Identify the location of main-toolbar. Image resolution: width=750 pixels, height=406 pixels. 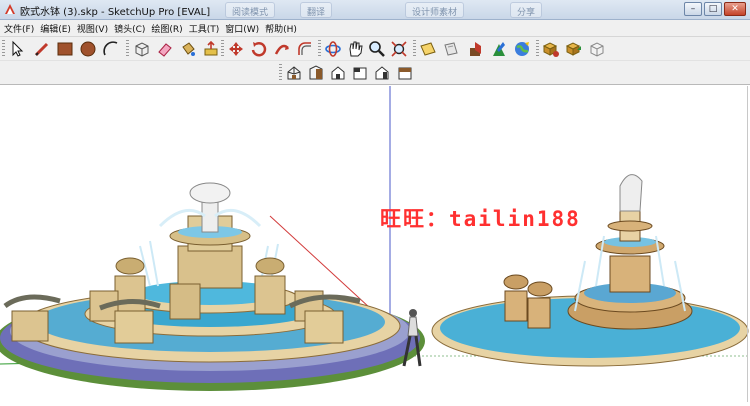
(375, 49).